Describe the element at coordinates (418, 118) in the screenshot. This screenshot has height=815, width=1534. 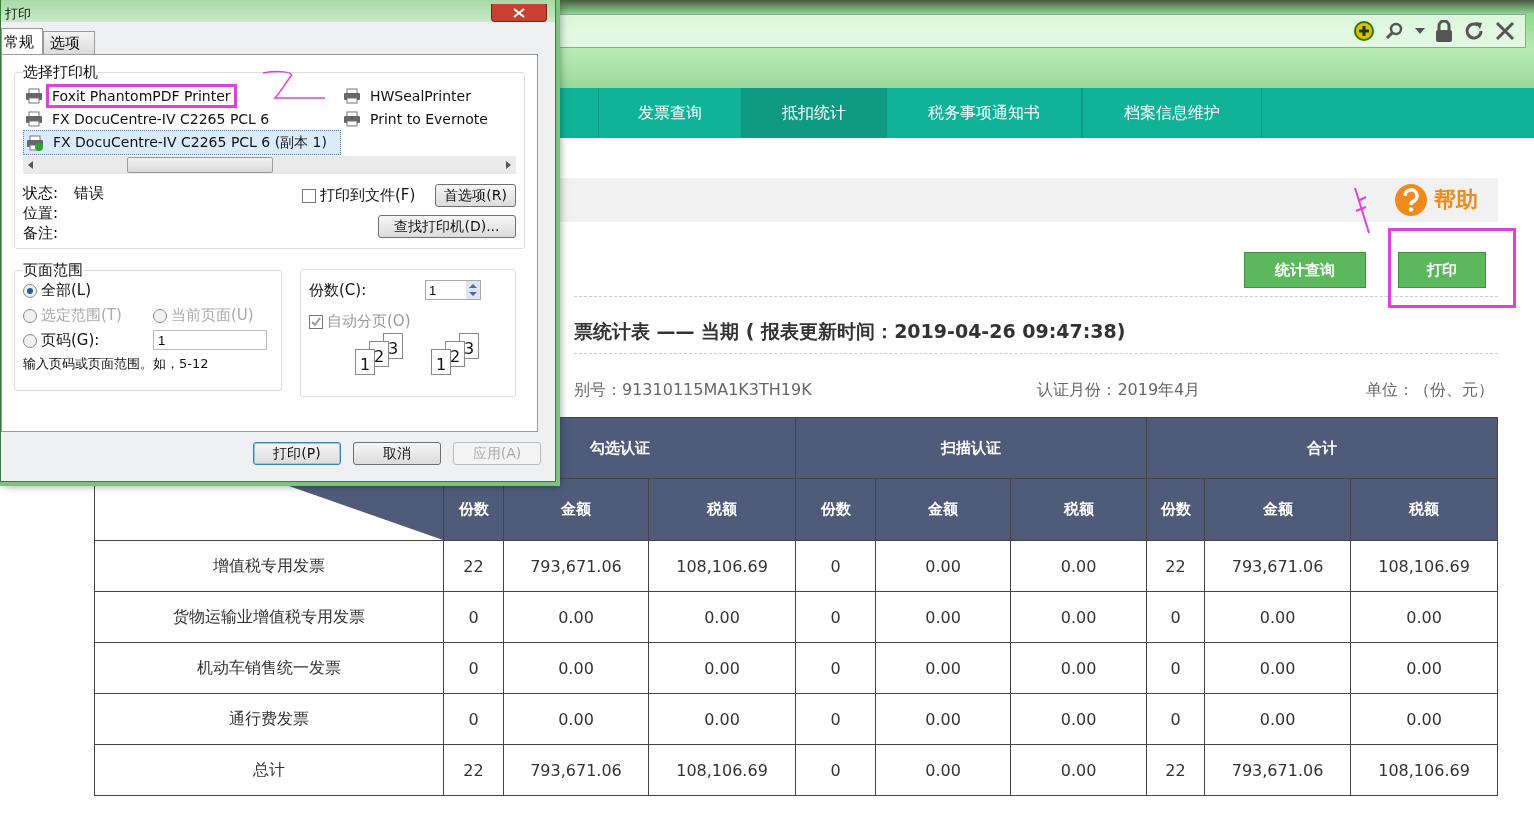
I see `printer-item: Print to Evernote` at that location.